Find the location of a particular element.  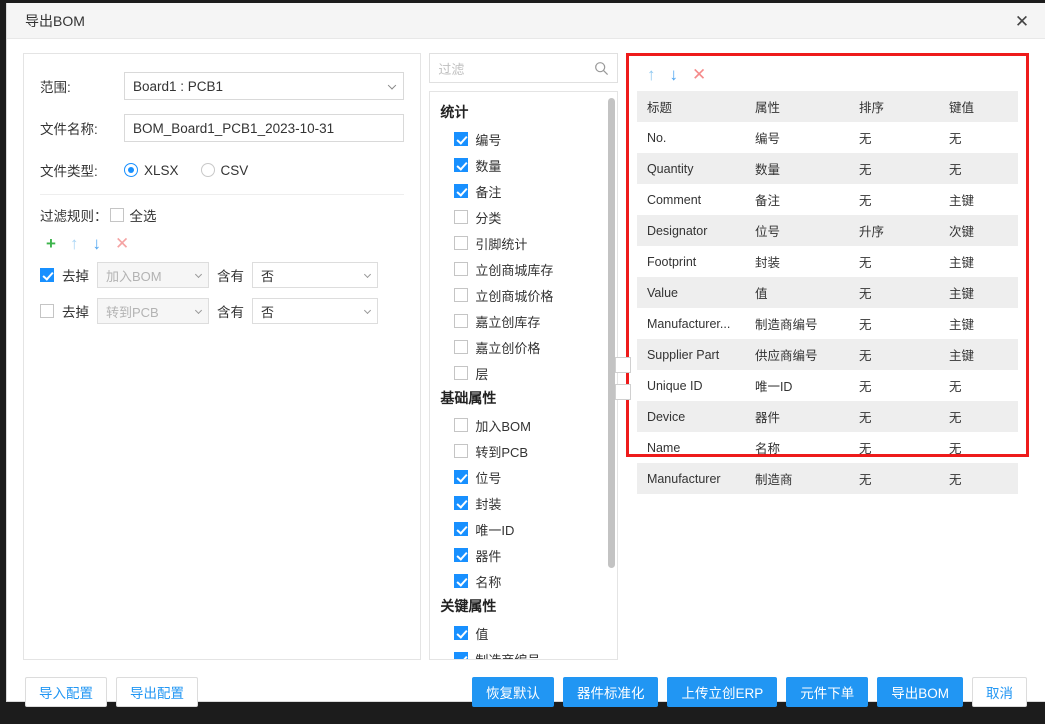

field-option: 编号 is located at coordinates (523, 139).